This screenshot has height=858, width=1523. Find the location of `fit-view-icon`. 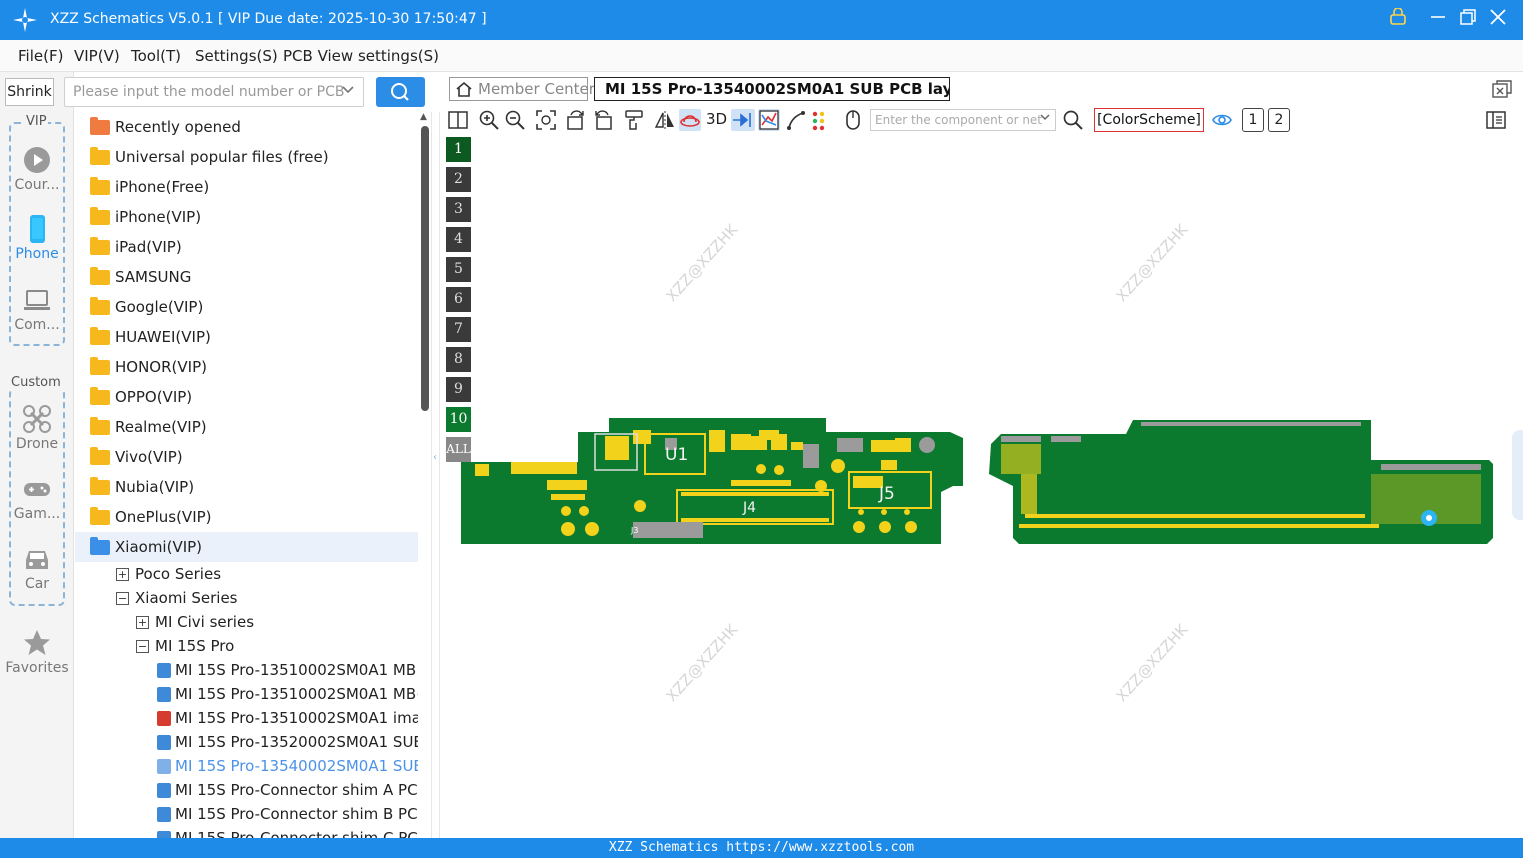

fit-view-icon is located at coordinates (546, 120).